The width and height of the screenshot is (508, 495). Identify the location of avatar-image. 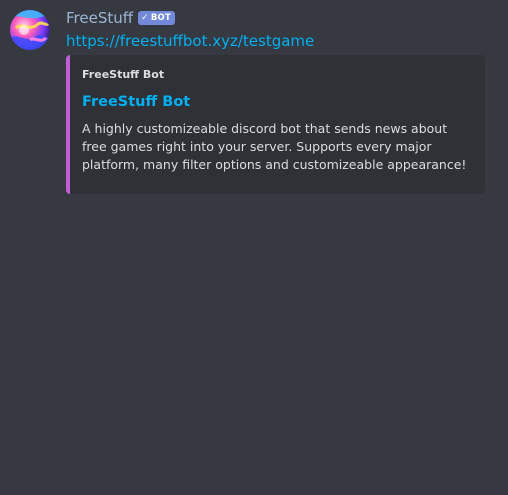
(30, 30).